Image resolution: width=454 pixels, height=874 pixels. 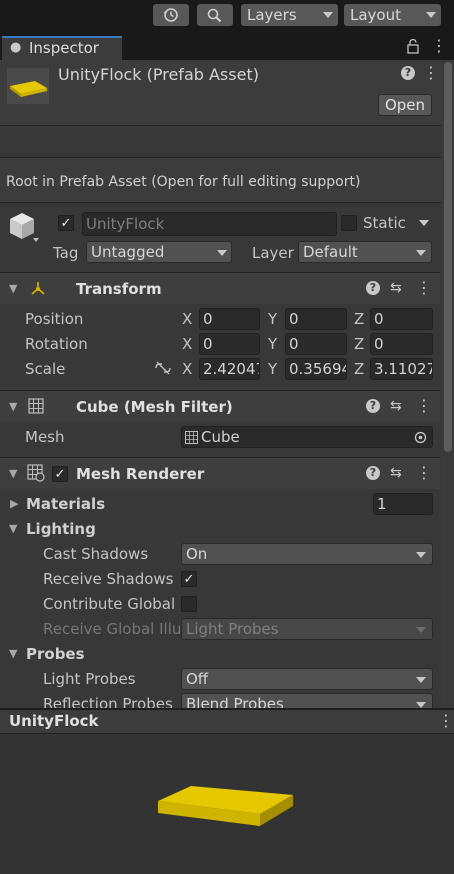 I want to click on receive-gi-label: Receive Global Illu, so click(x=112, y=629).